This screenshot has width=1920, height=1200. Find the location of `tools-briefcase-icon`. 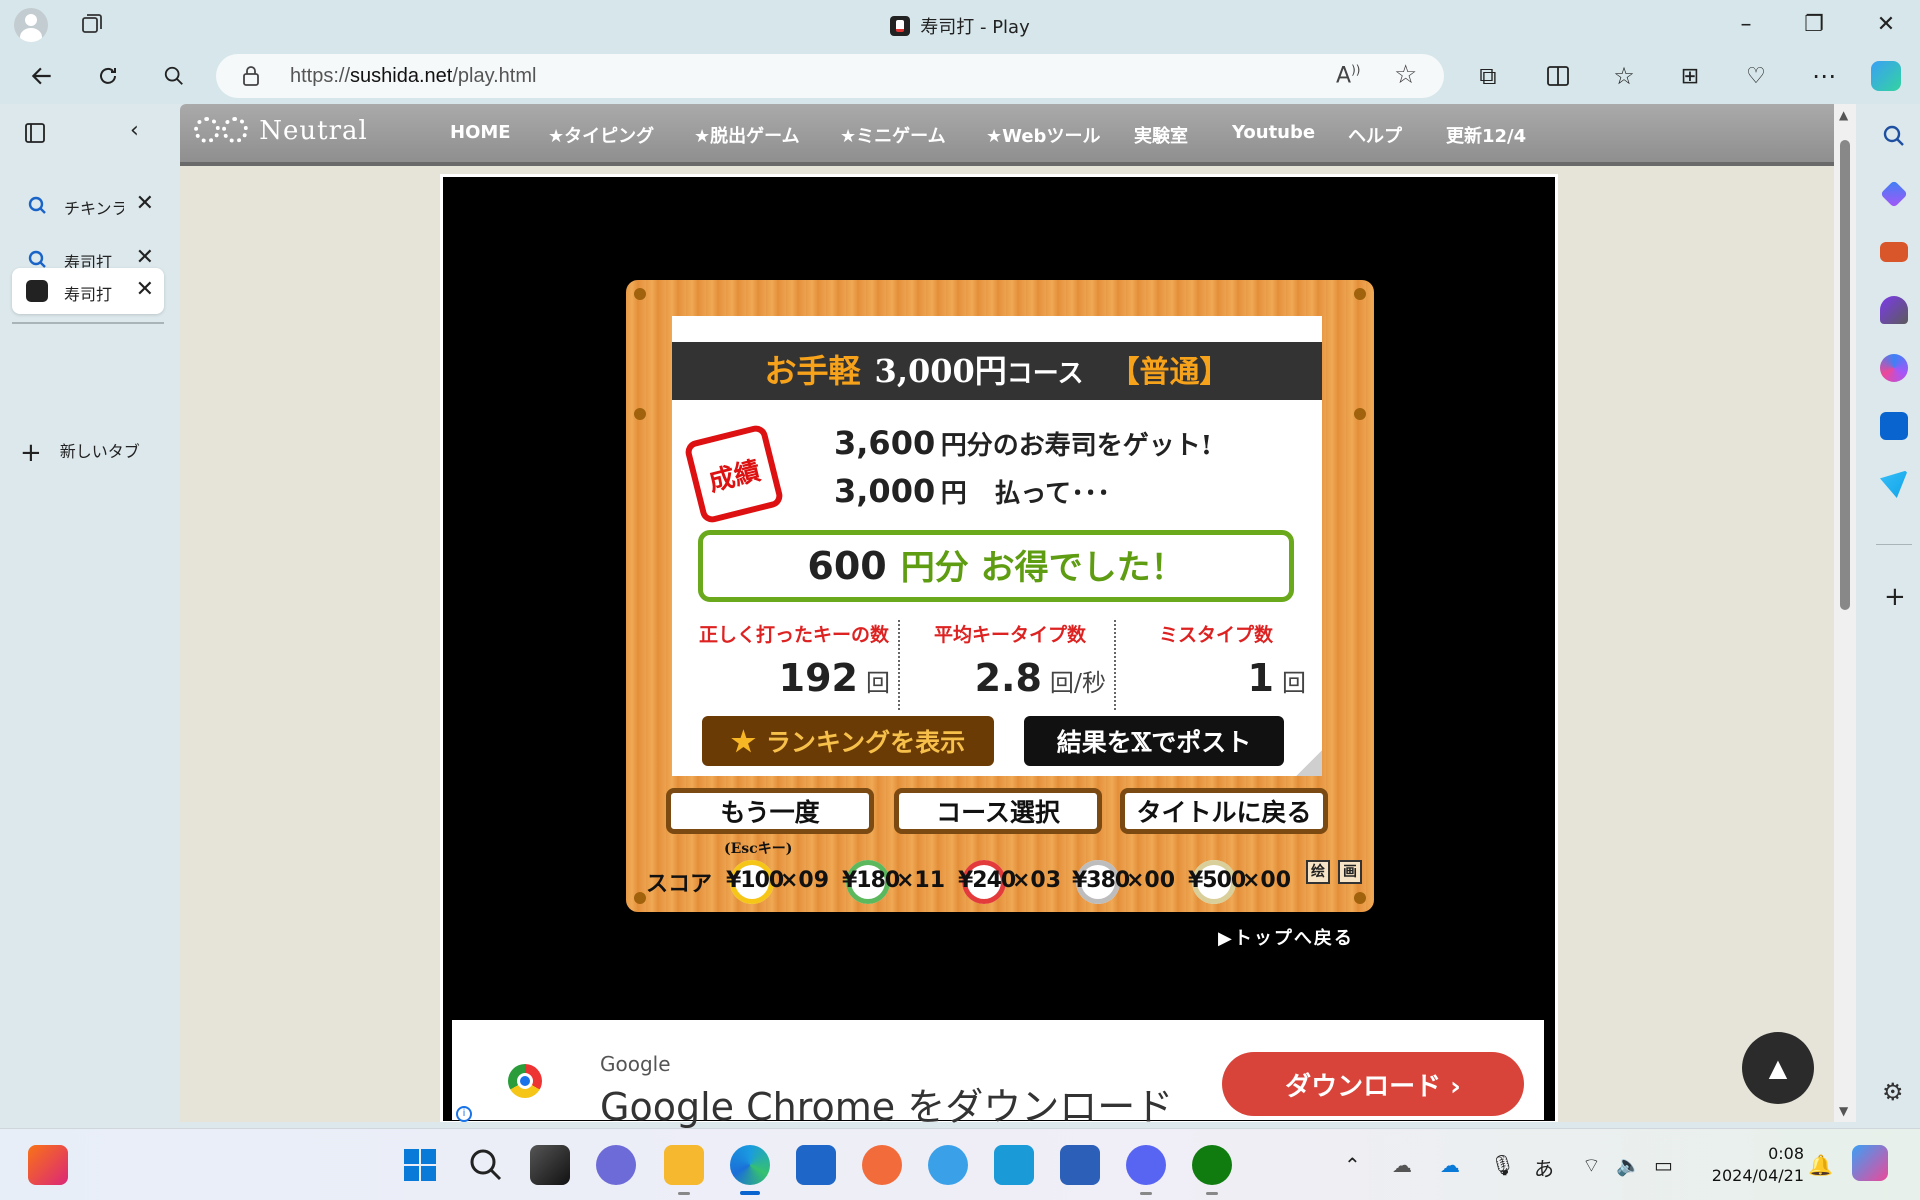

tools-briefcase-icon is located at coordinates (1894, 252).